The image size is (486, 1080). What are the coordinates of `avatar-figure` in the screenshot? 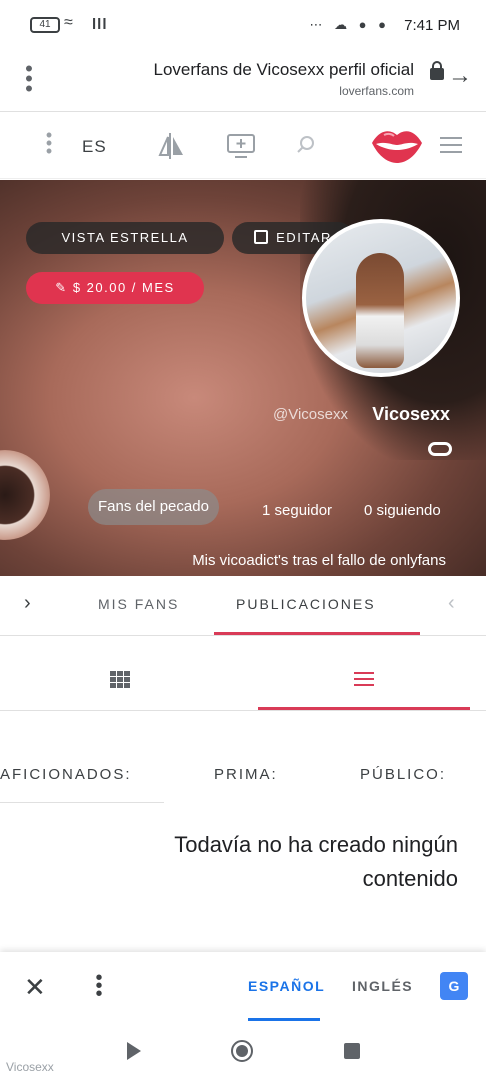 It's located at (380, 310).